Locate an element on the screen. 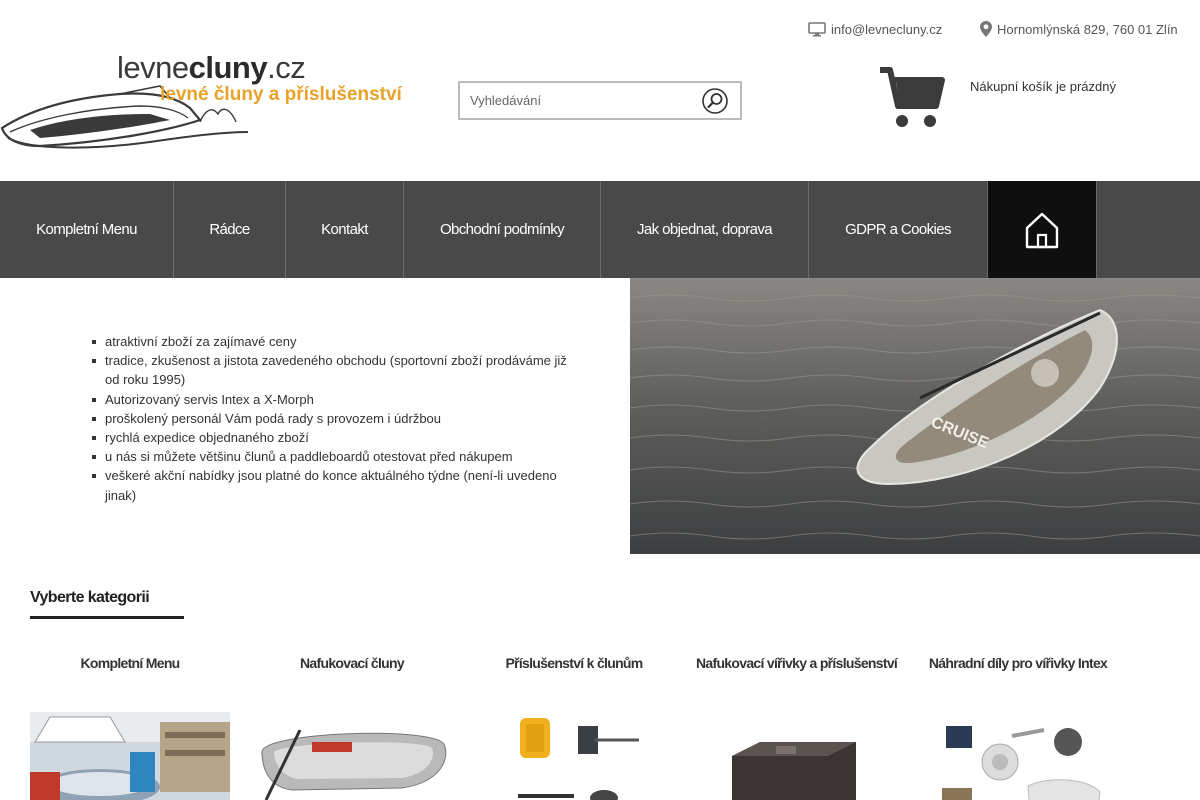 The image size is (1200, 800). search-button is located at coordinates (715, 101).